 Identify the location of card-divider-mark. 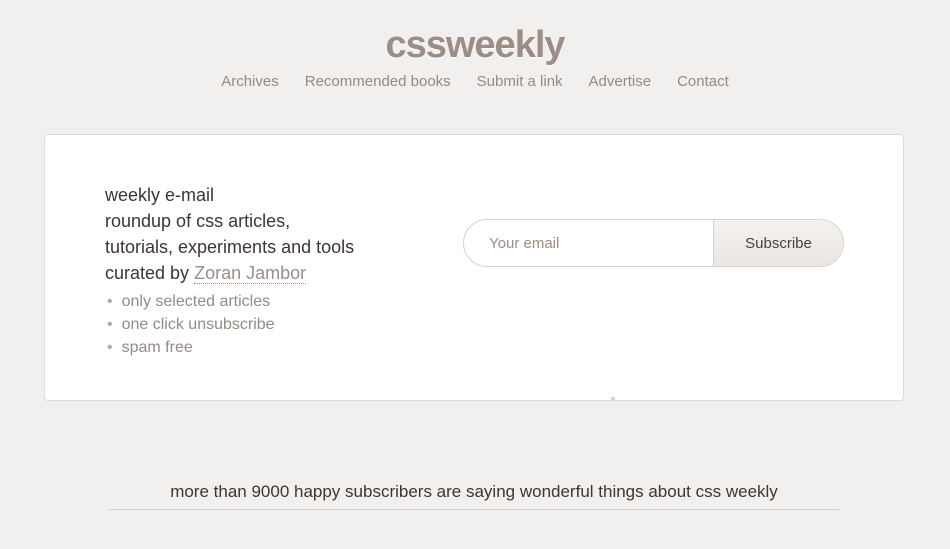
(613, 398).